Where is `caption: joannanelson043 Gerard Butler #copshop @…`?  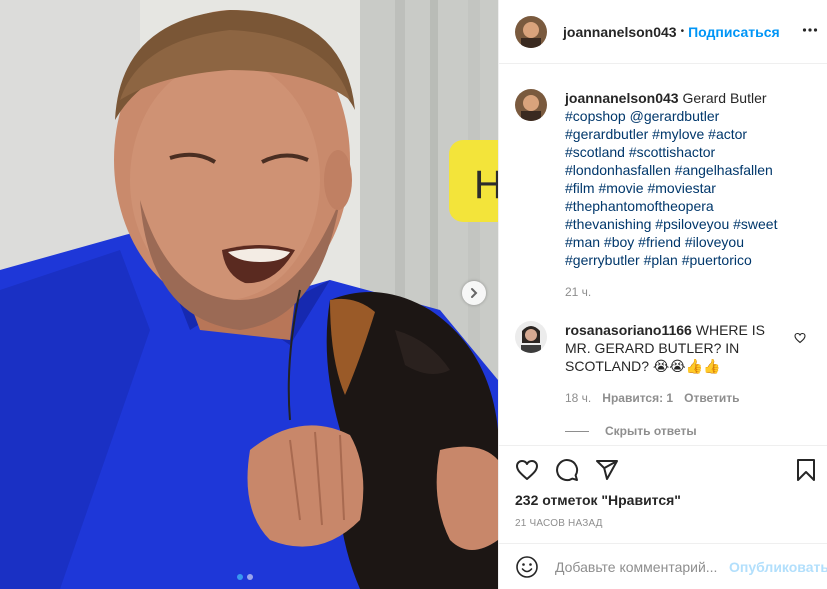
caption: joannanelson043 Gerard Butler #copshop @… is located at coordinates (652, 195).